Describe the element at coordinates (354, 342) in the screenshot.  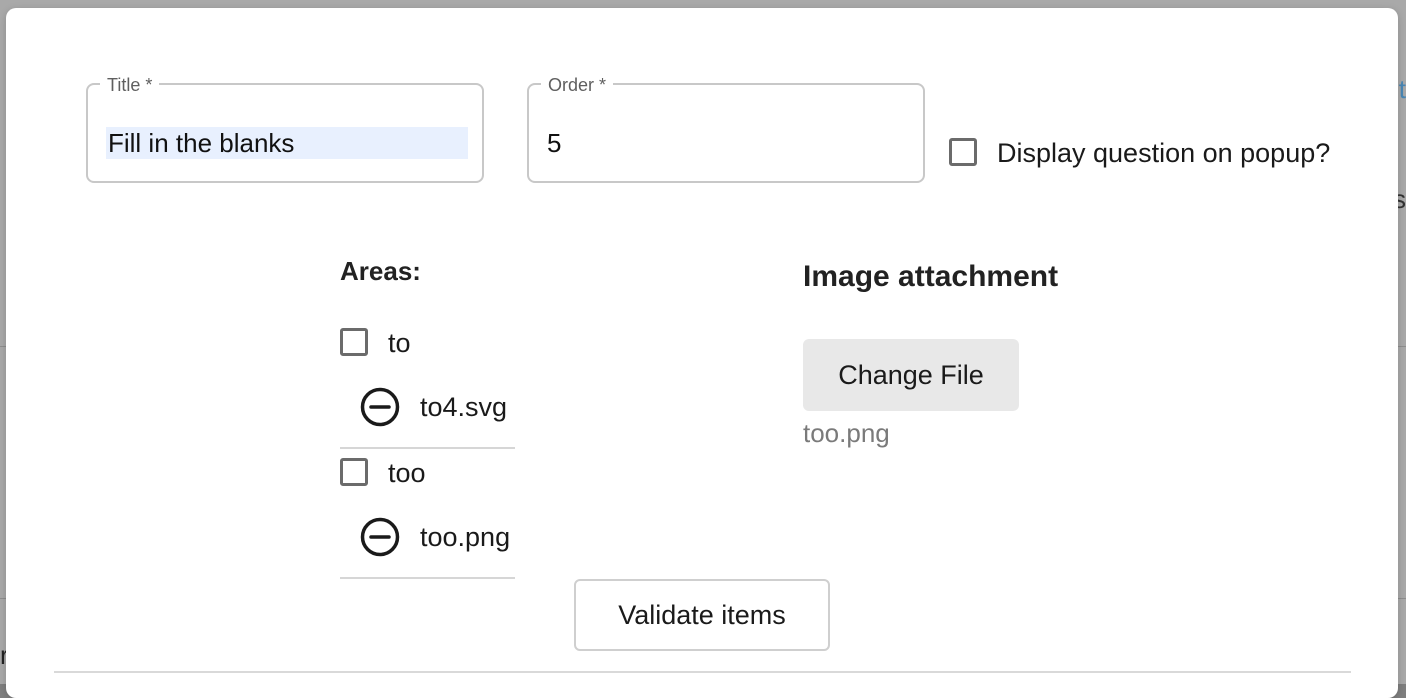
I see `area-checkbox-to` at that location.